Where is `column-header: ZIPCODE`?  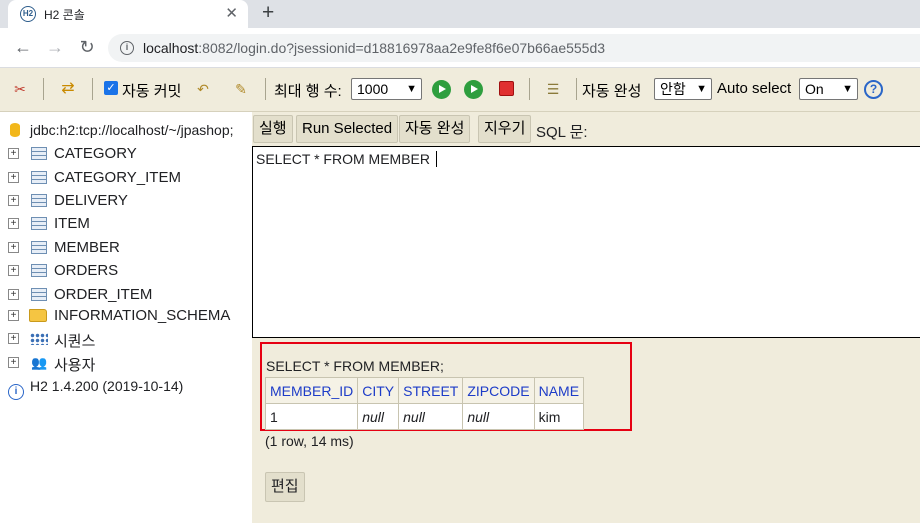 column-header: ZIPCODE is located at coordinates (498, 390).